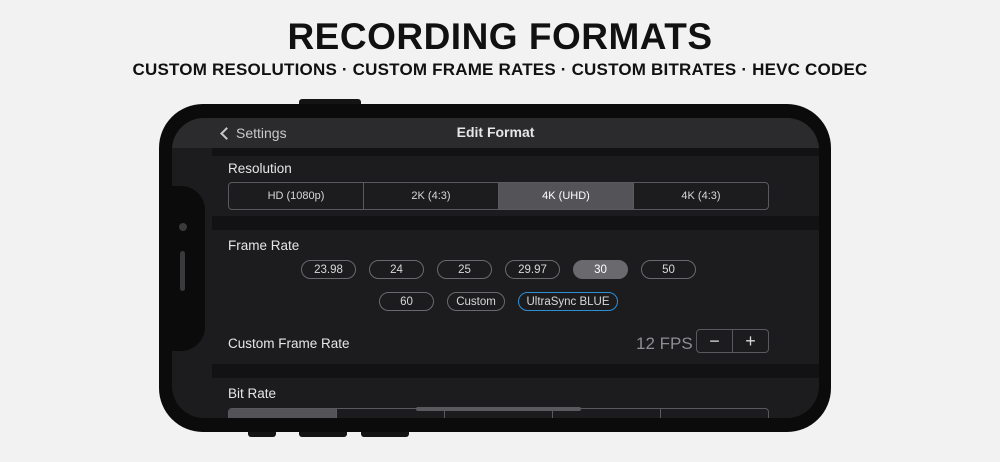  Describe the element at coordinates (406, 301) in the screenshot. I see `frame-rate-60: 60` at that location.